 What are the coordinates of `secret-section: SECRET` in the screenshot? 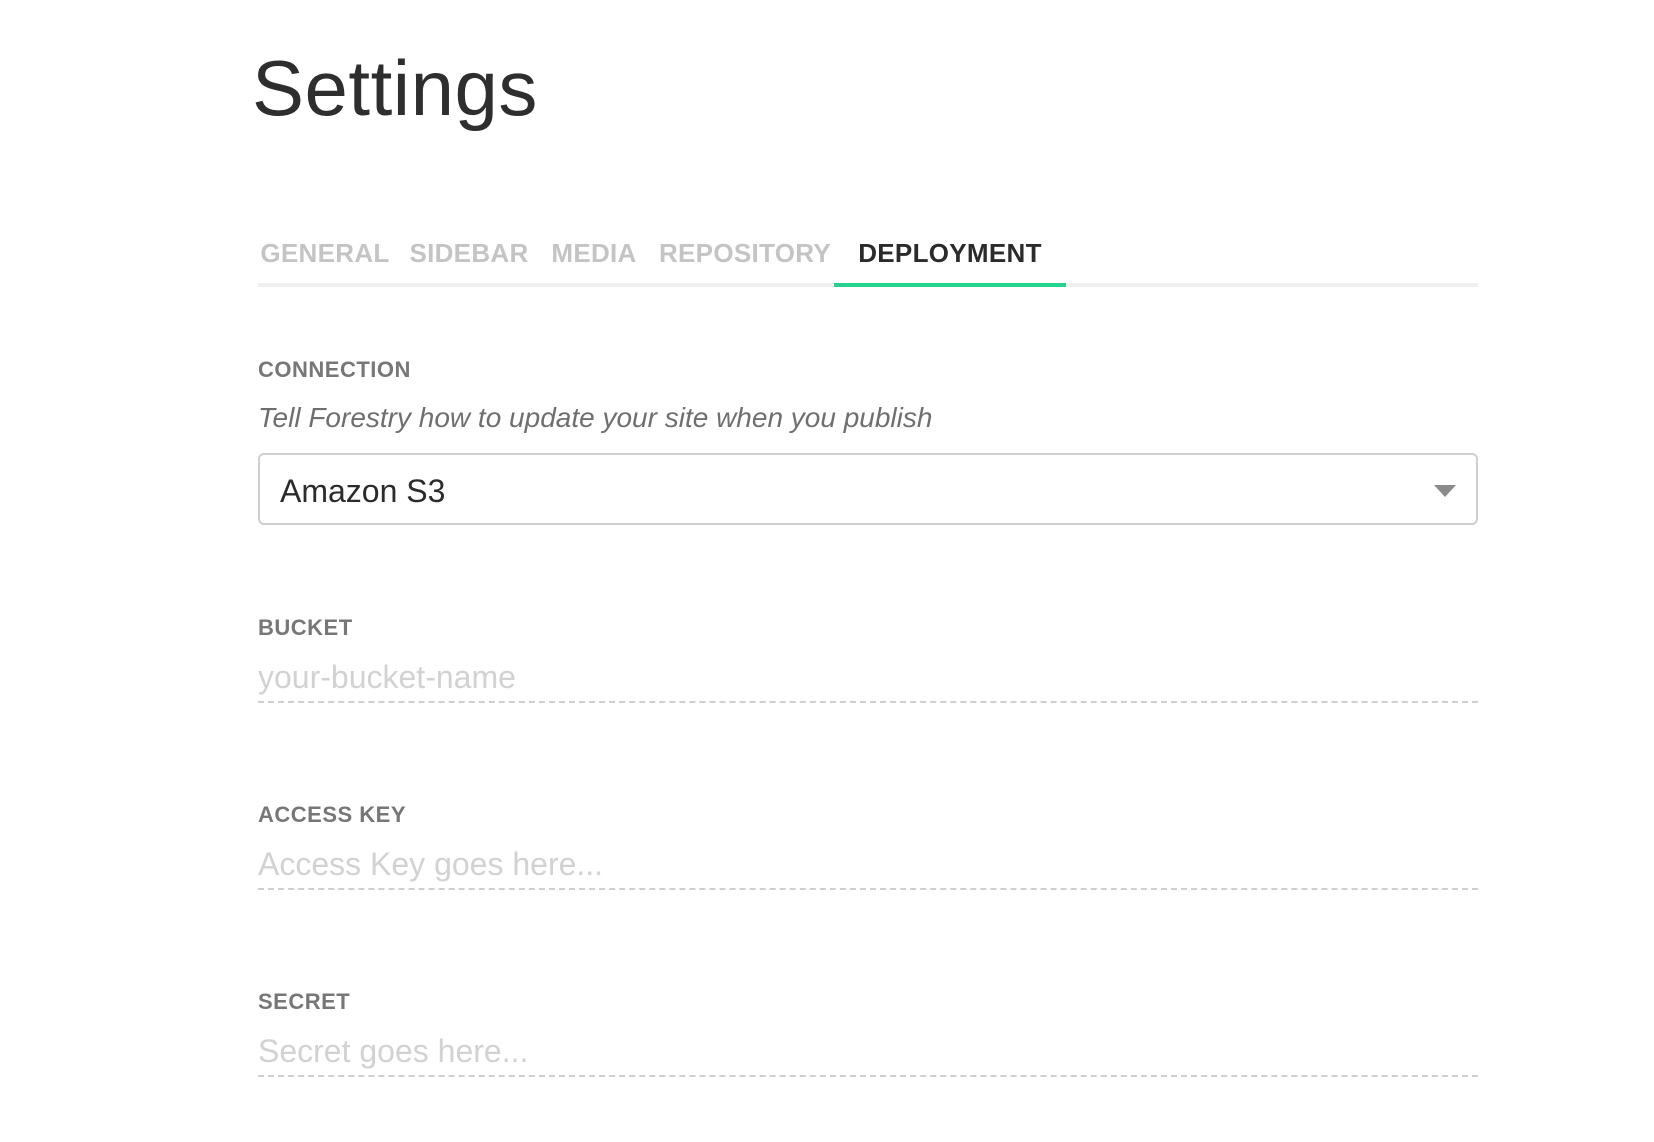 It's located at (868, 1033).